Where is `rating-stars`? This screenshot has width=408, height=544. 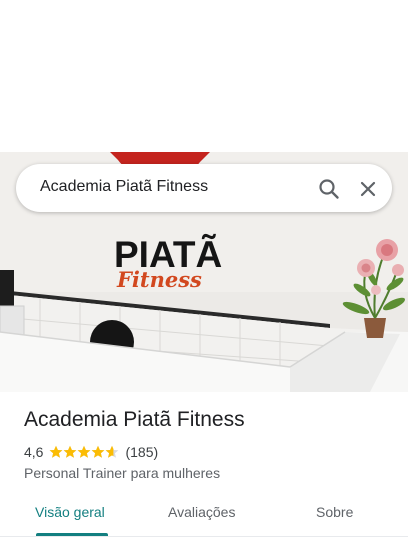 rating-stars is located at coordinates (84, 452).